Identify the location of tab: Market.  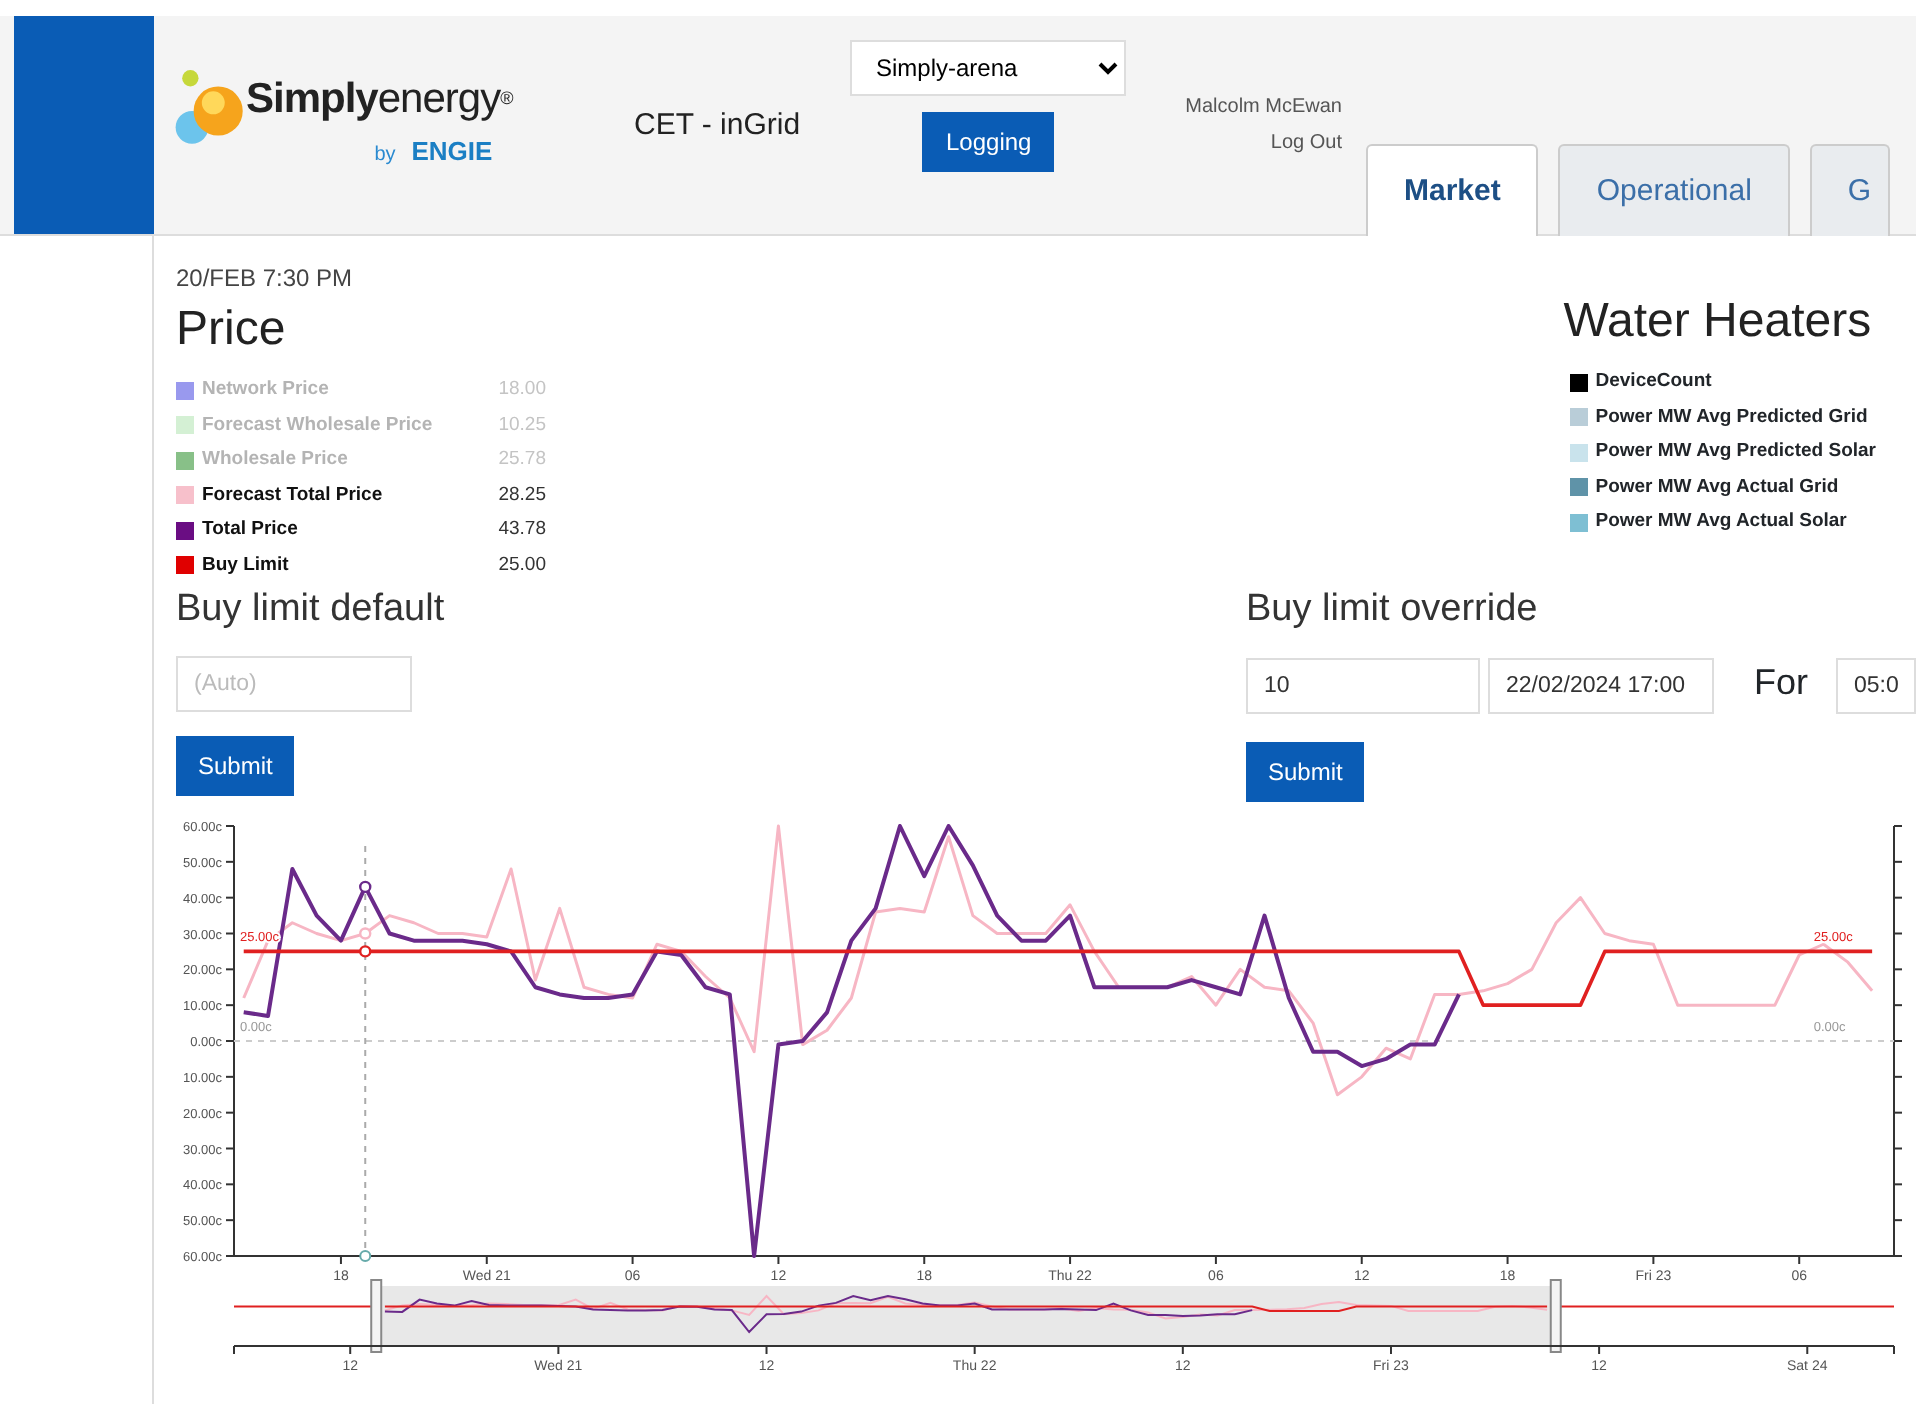
(1452, 190).